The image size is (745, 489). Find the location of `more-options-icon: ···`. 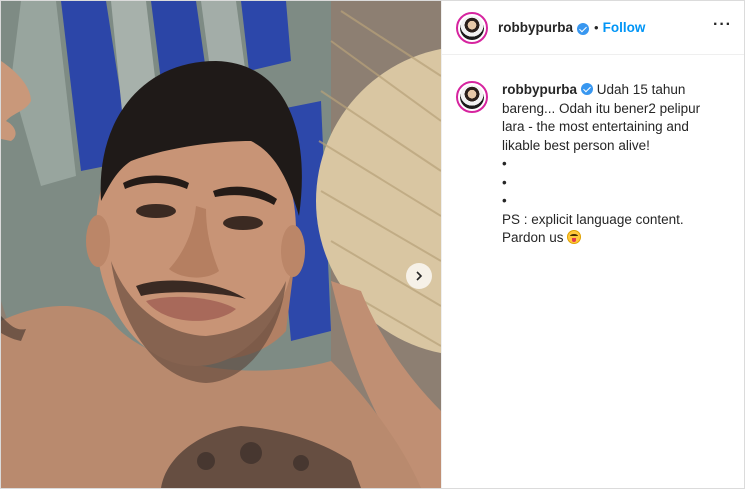

more-options-icon: ··· is located at coordinates (722, 26).